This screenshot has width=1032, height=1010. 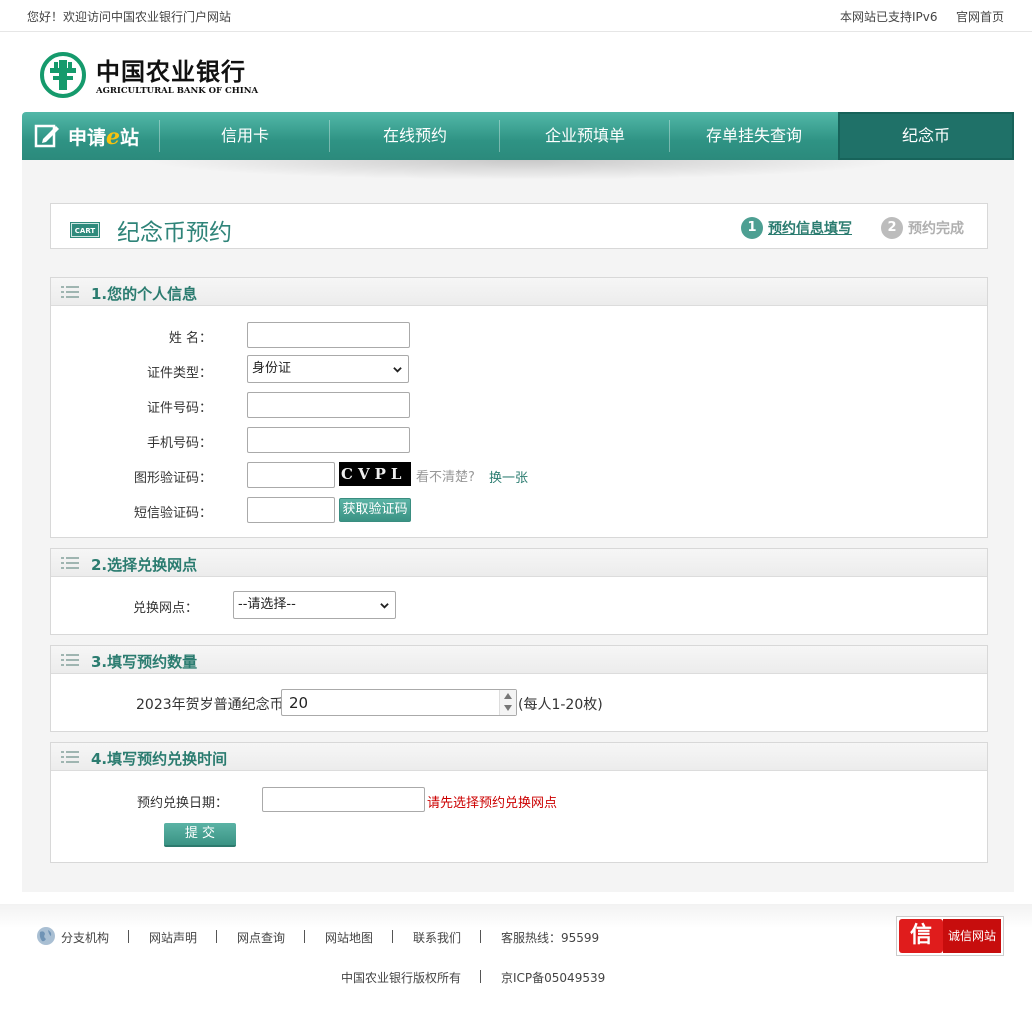 What do you see at coordinates (314, 605) in the screenshot?
I see `branch-select: --请选择--` at bounding box center [314, 605].